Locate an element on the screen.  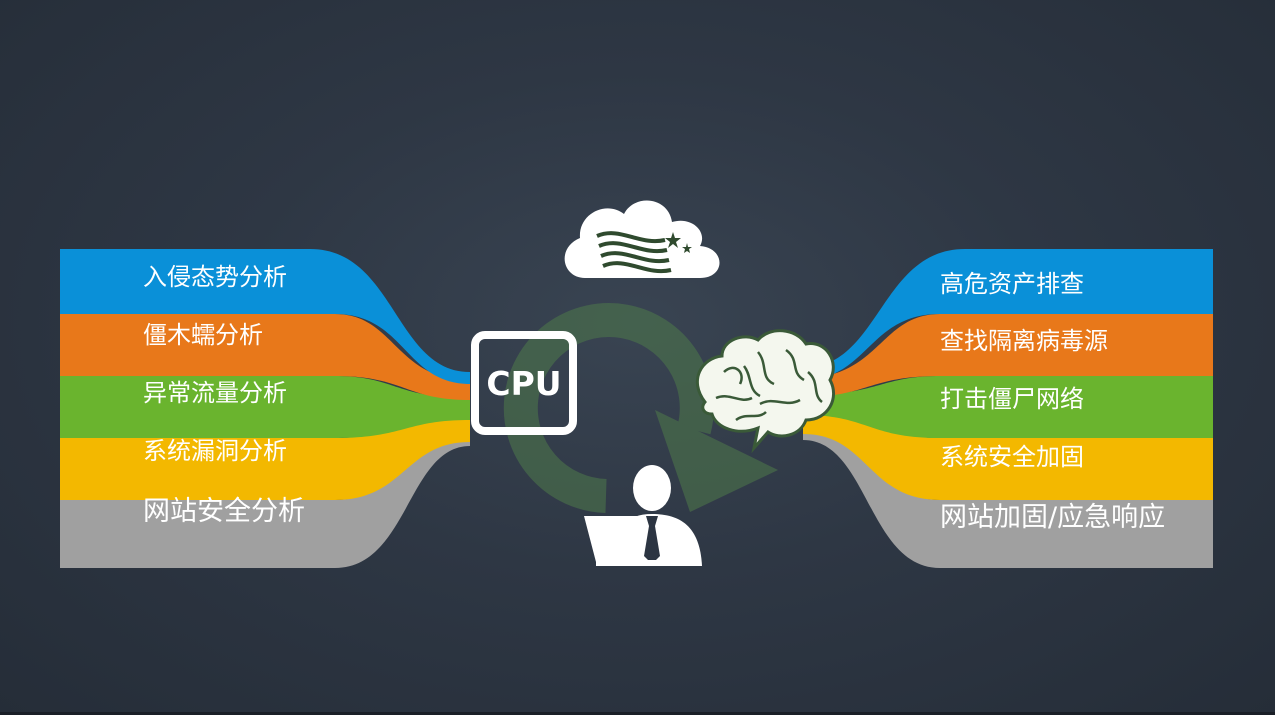
cpu-label: CPU is located at coordinates (524, 383).